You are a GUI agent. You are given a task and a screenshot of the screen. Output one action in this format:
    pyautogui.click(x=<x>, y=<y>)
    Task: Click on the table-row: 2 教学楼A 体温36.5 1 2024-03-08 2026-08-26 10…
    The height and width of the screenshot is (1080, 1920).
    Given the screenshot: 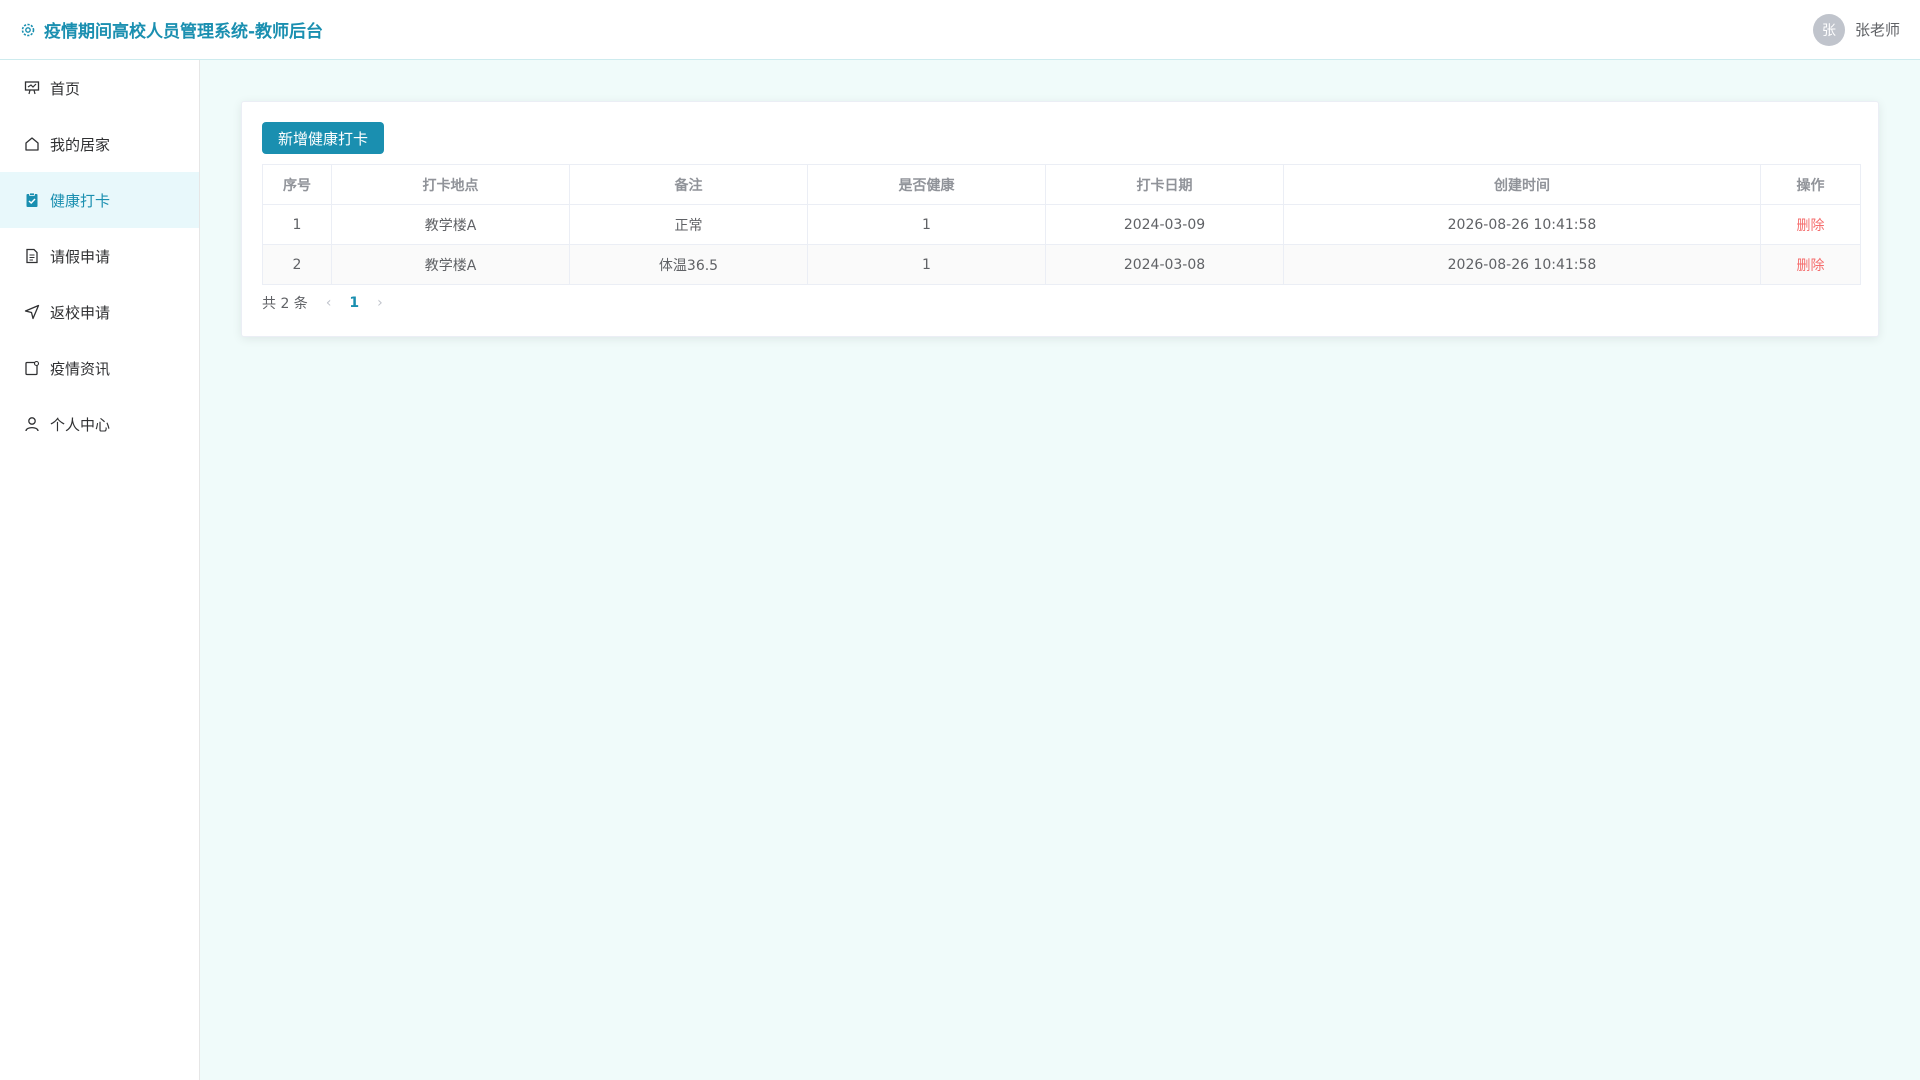 What is the action you would take?
    pyautogui.click(x=1061, y=264)
    